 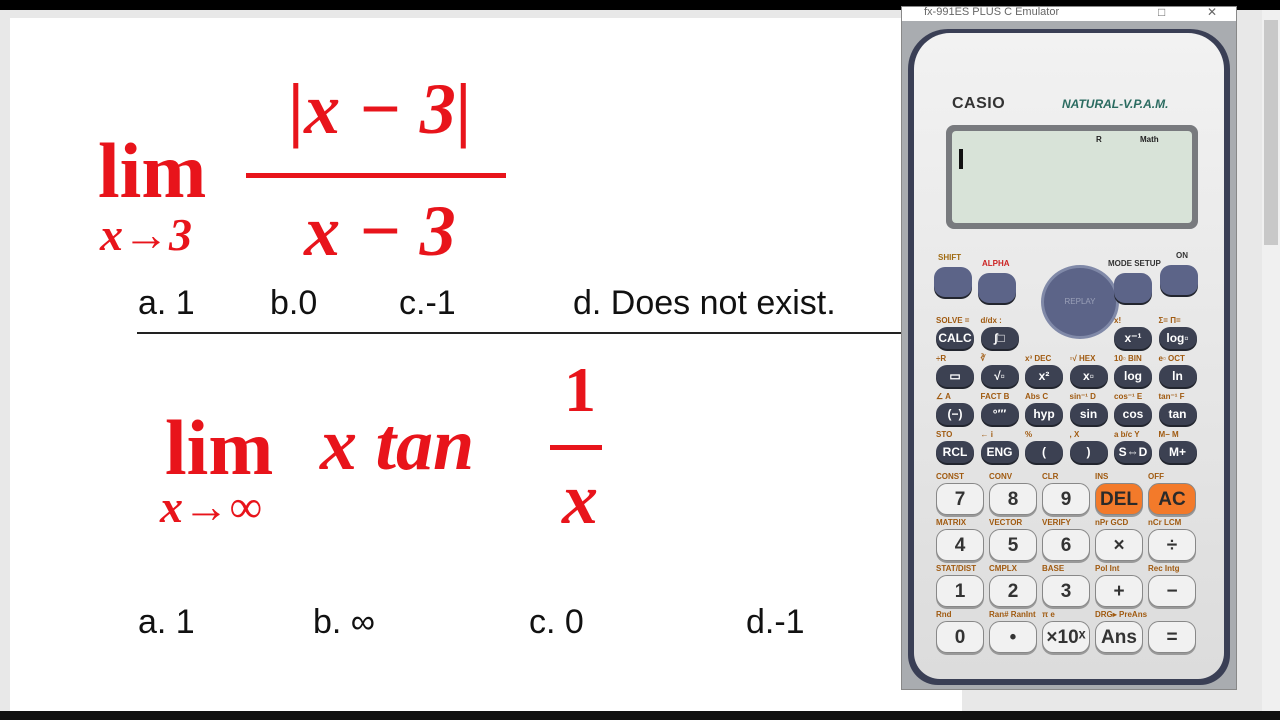 What do you see at coordinates (1088, 414) in the screenshot?
I see `key-sin: sin` at bounding box center [1088, 414].